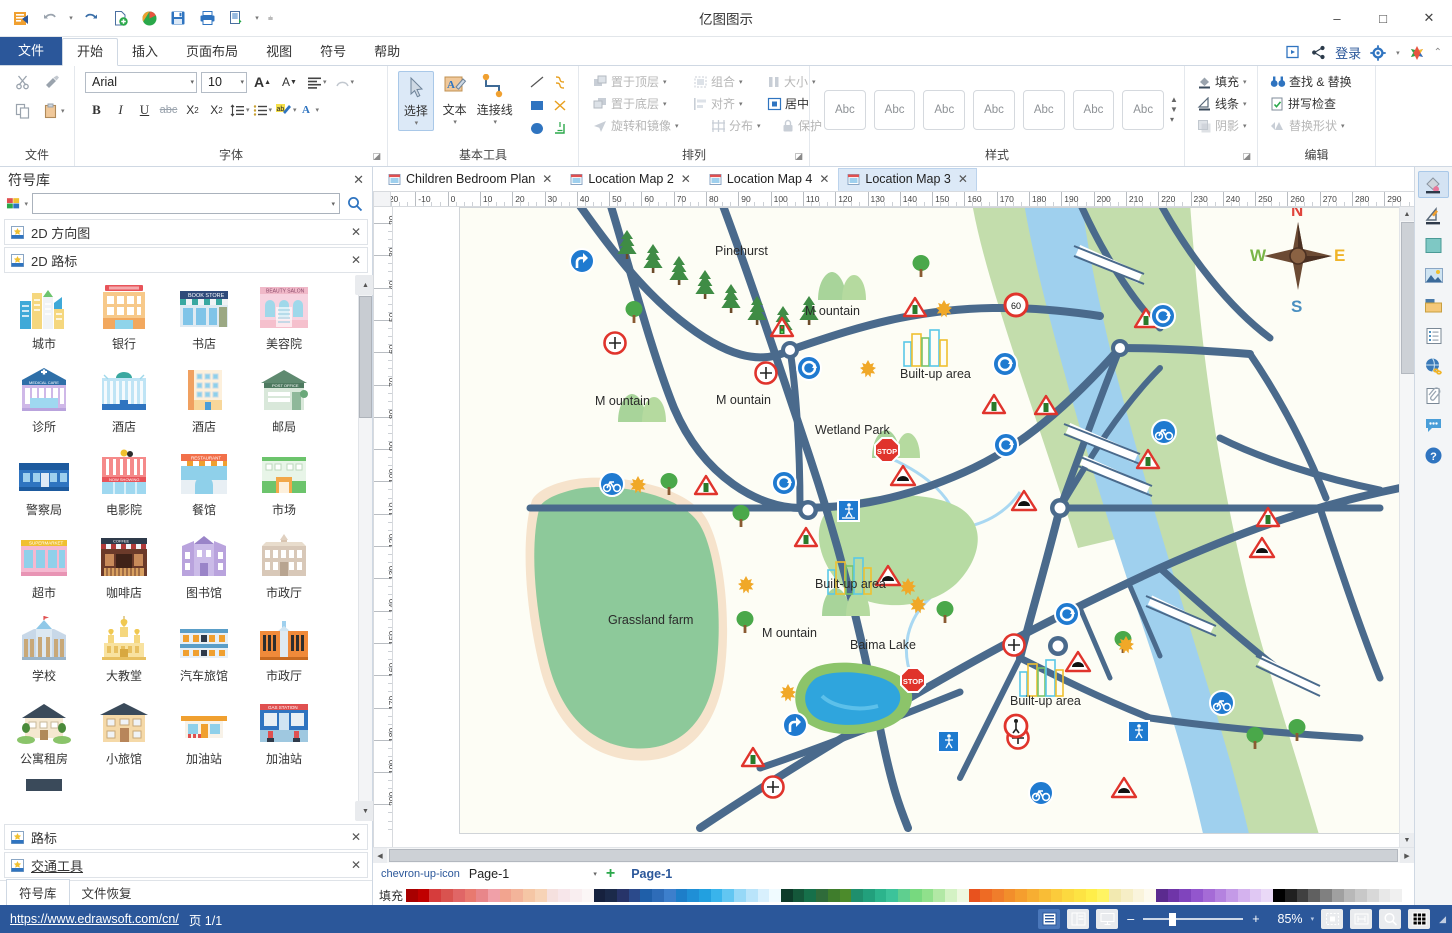  Describe the element at coordinates (1311, 81) in the screenshot. I see `find-replace-button: 查找 & 替换` at that location.